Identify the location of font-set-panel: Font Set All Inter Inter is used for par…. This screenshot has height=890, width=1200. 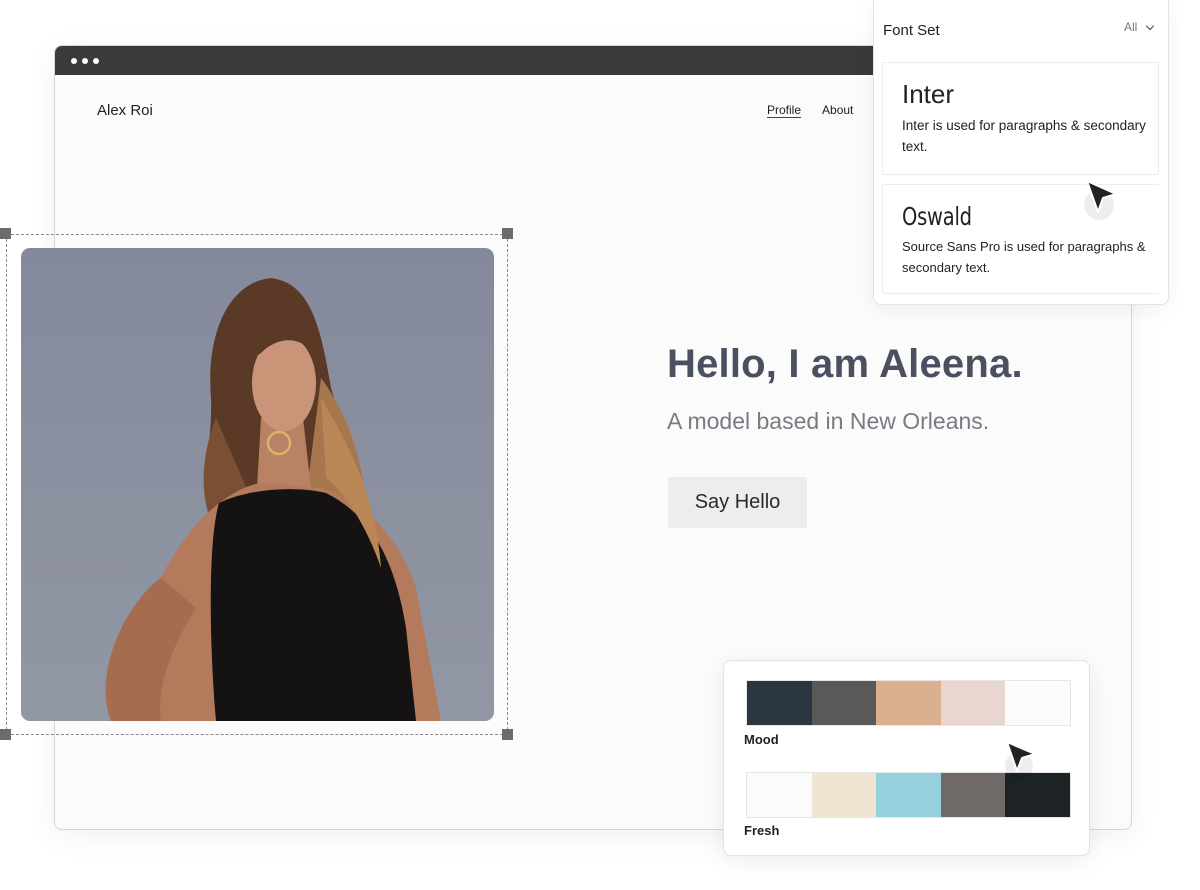
(1021, 152).